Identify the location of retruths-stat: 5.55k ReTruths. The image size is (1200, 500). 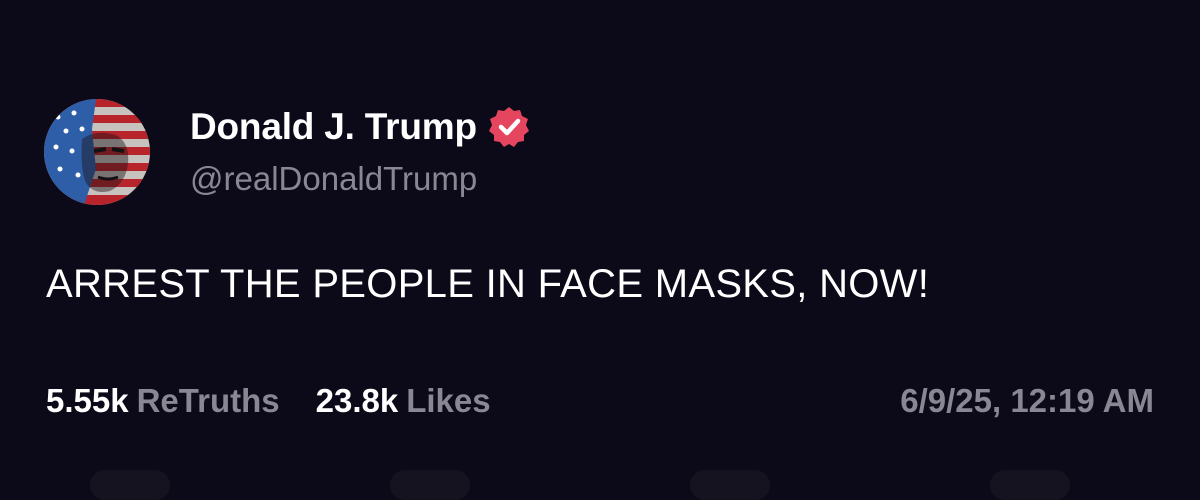
(163, 401).